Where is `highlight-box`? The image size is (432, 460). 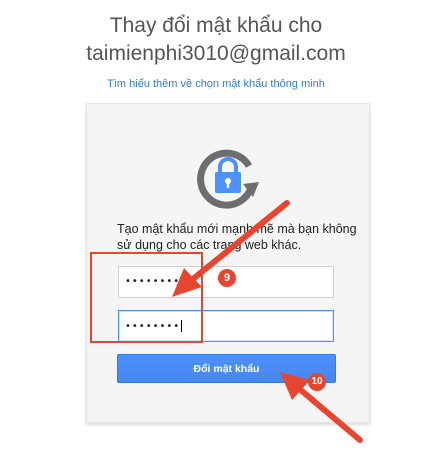 highlight-box is located at coordinates (146, 297).